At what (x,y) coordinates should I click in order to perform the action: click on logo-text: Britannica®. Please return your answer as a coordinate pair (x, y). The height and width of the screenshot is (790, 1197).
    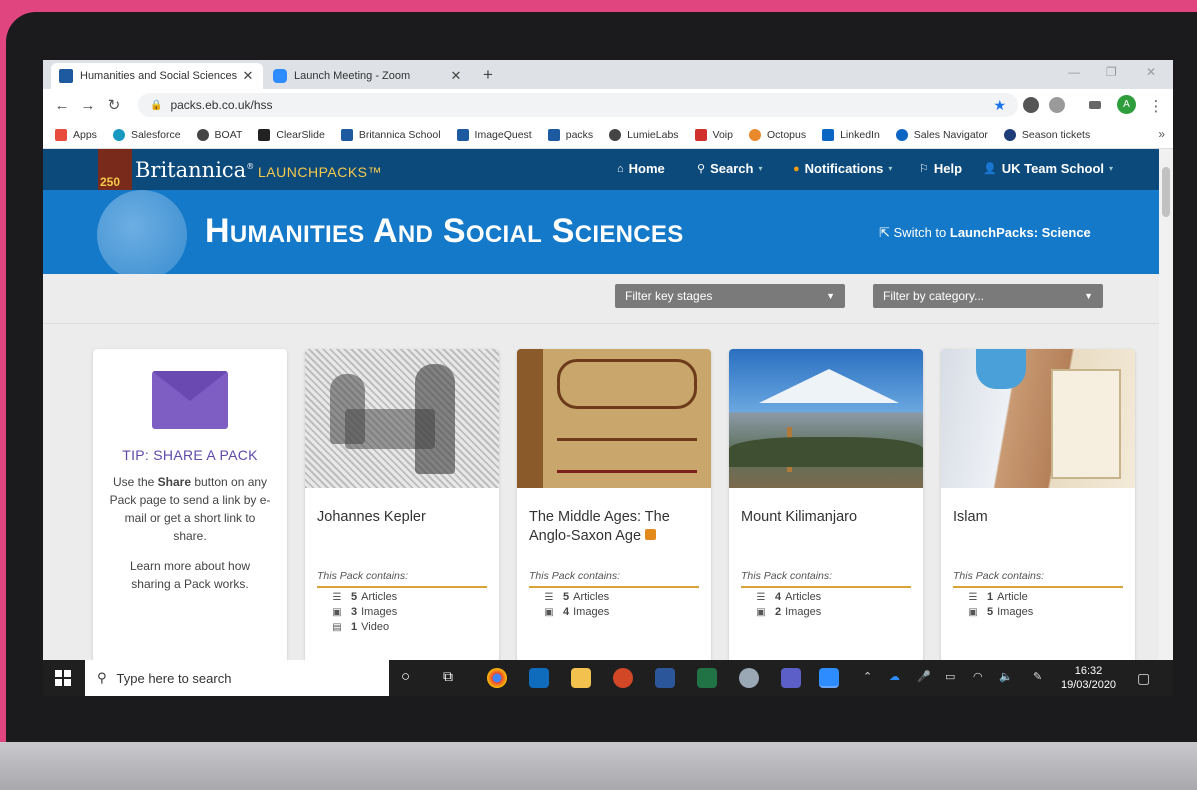
    Looking at the image, I should click on (194, 170).